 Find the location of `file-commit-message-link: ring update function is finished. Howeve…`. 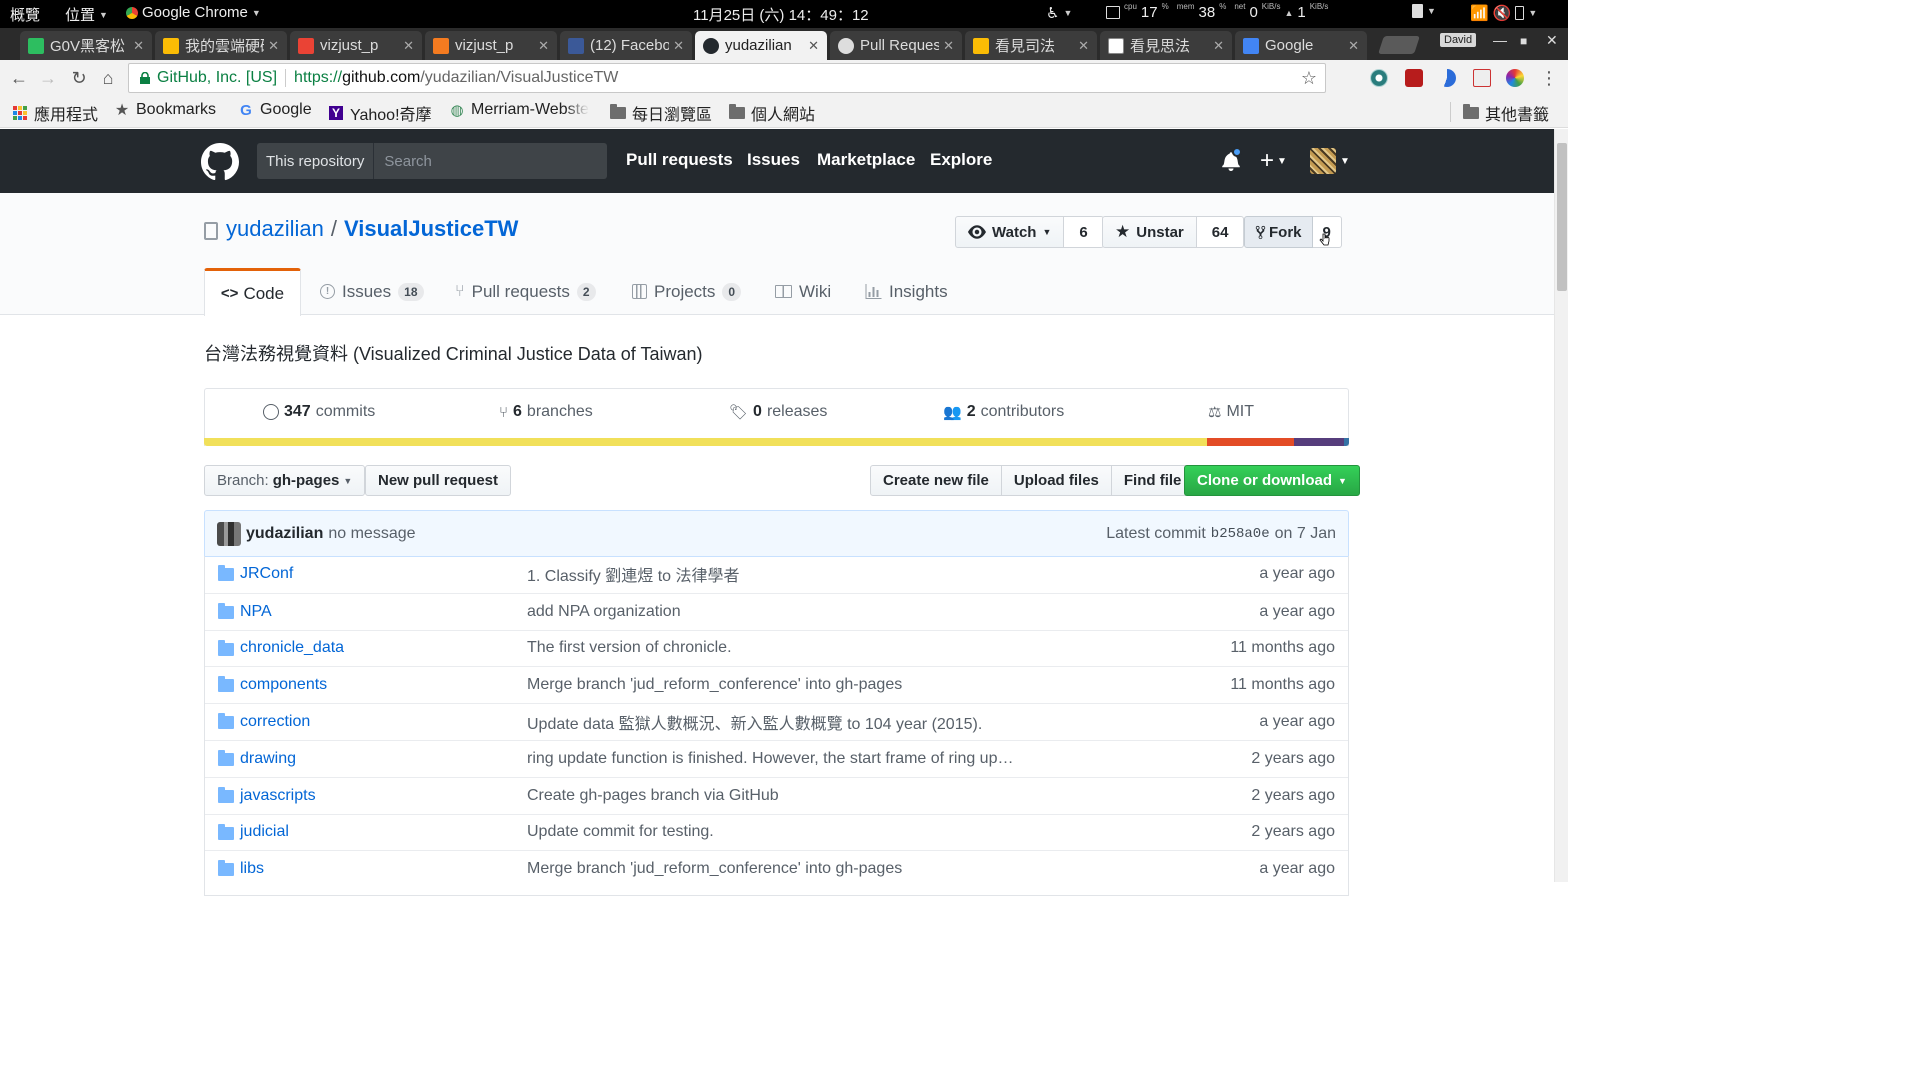

file-commit-message-link: ring update function is finished. Howeve… is located at coordinates (770, 759).